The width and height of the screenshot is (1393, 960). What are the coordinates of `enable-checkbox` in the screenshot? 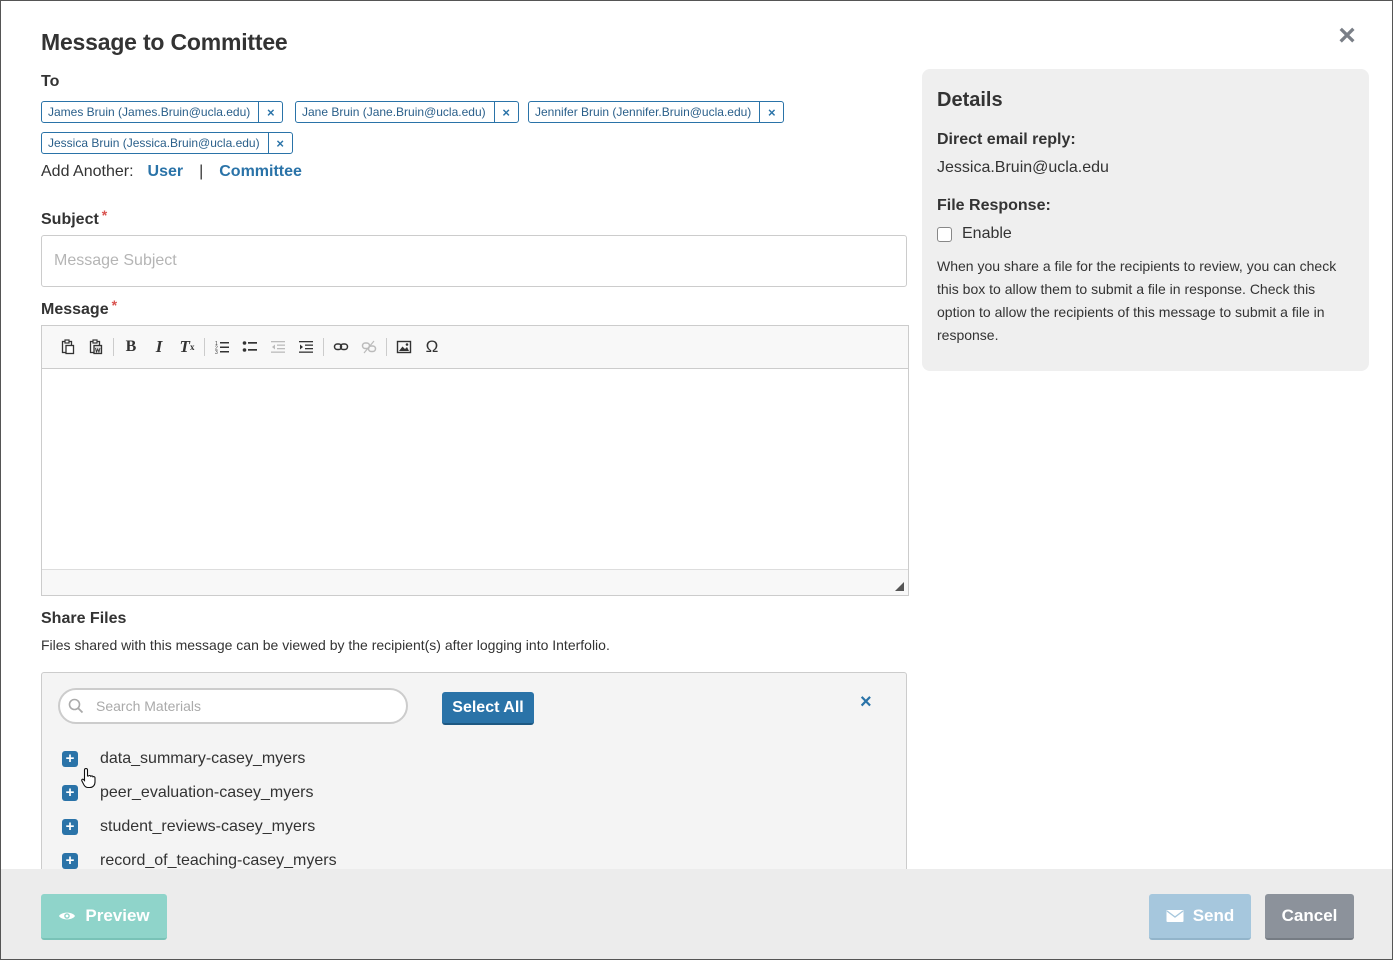 It's located at (944, 234).